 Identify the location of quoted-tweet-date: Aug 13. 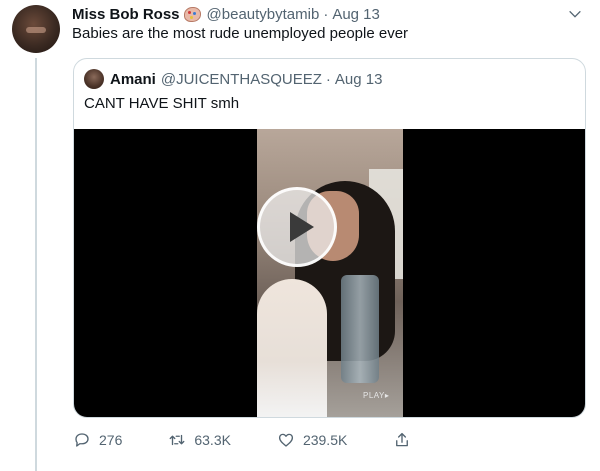
(358, 79).